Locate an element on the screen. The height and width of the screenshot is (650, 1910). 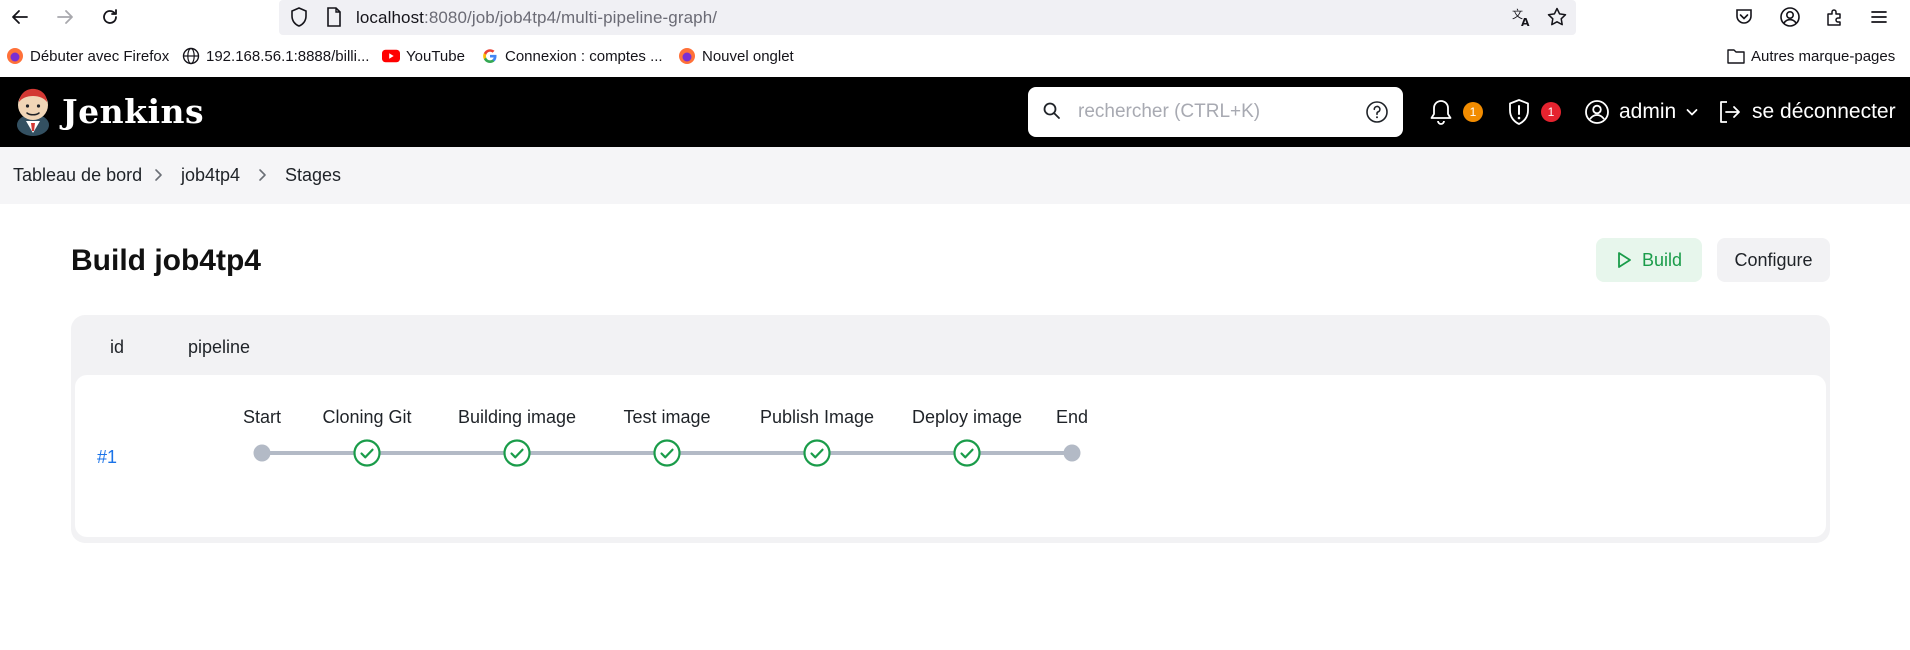
configure-label: Configure is located at coordinates (1773, 259).